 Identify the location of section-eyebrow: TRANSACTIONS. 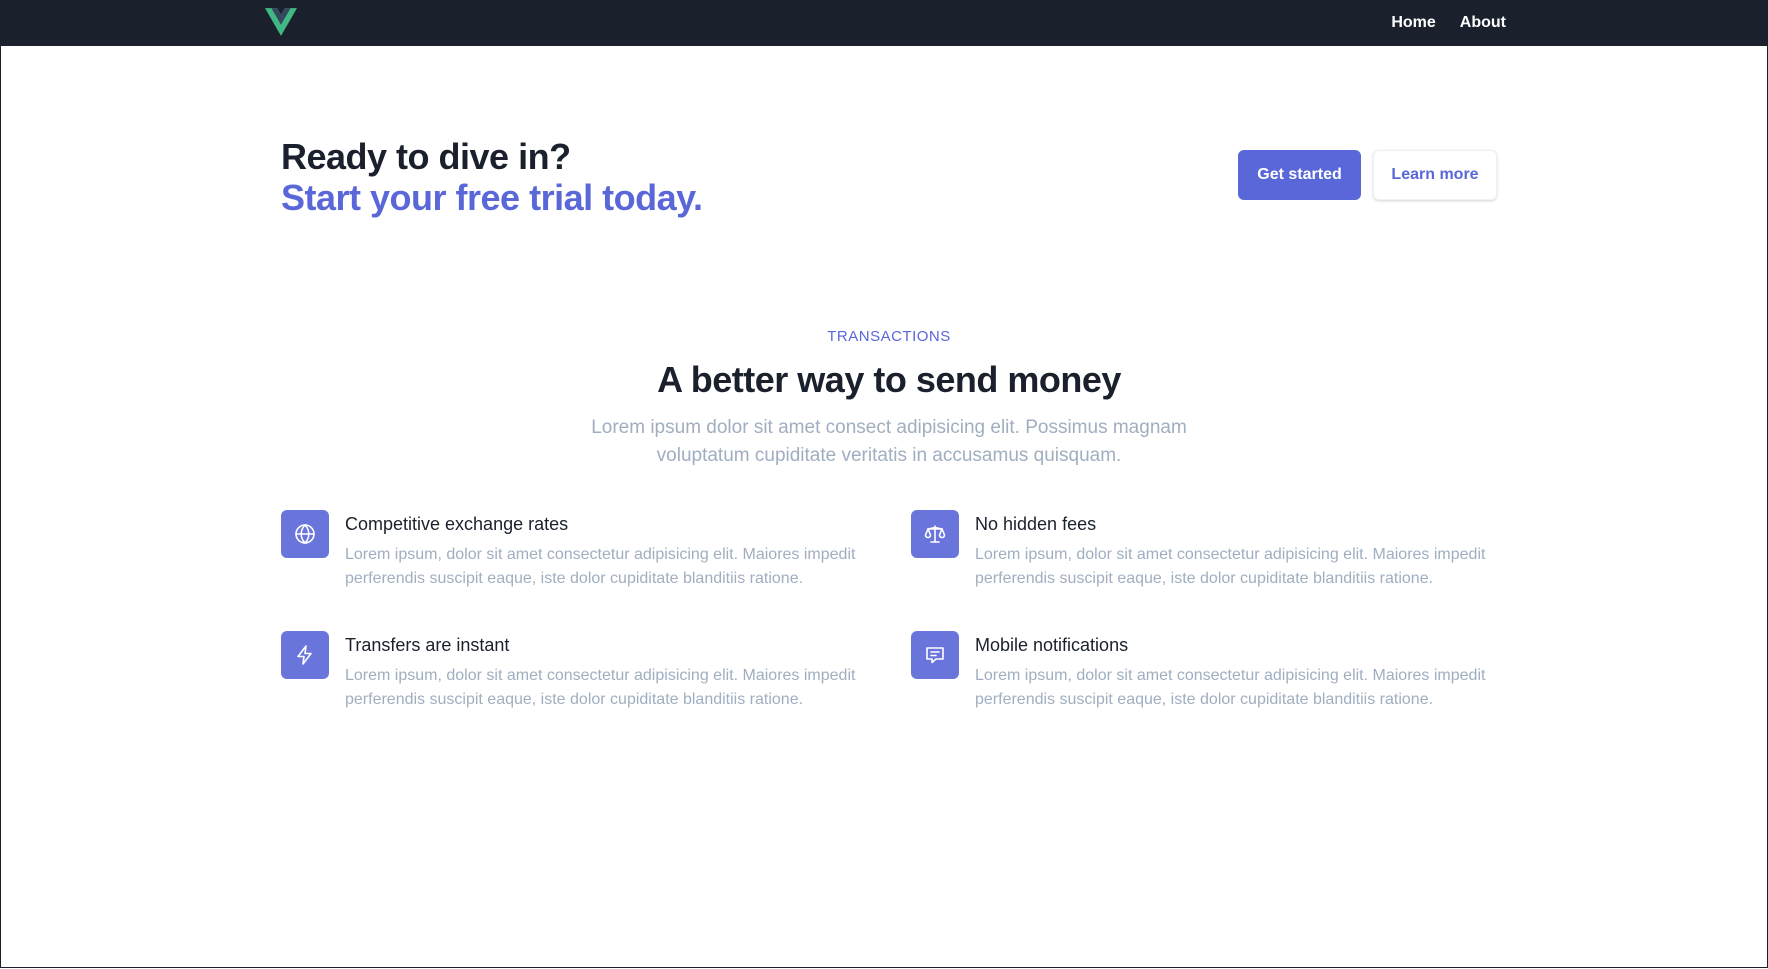
(889, 336).